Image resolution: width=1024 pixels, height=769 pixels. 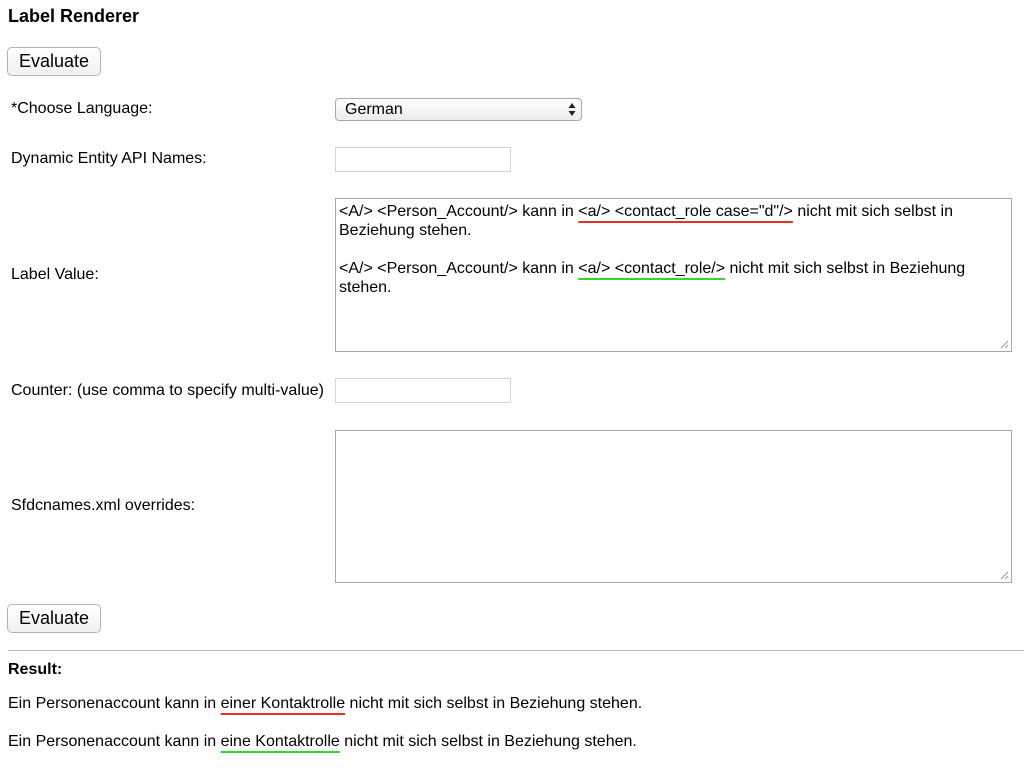 What do you see at coordinates (103, 505) in the screenshot?
I see `overrides-label: Sfdcnames.xml overrides:` at bounding box center [103, 505].